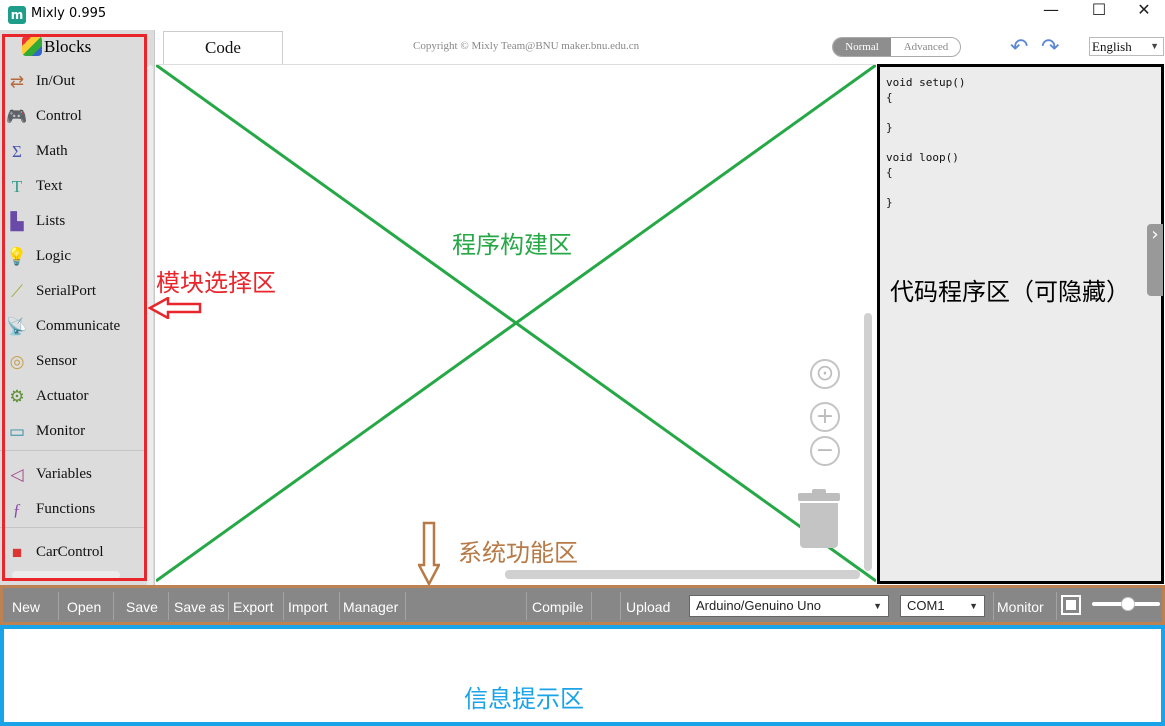 Image resolution: width=1165 pixels, height=726 pixels. Describe the element at coordinates (825, 417) in the screenshot. I see `zoom-in-icon: +` at that location.